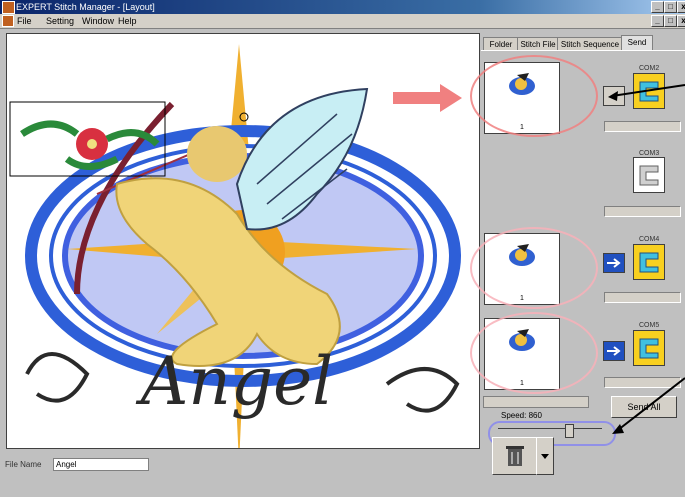  What do you see at coordinates (342, 7) in the screenshot?
I see `title-bar: EXPERT Stitch Manager - [Layout] _ □ x` at bounding box center [342, 7].